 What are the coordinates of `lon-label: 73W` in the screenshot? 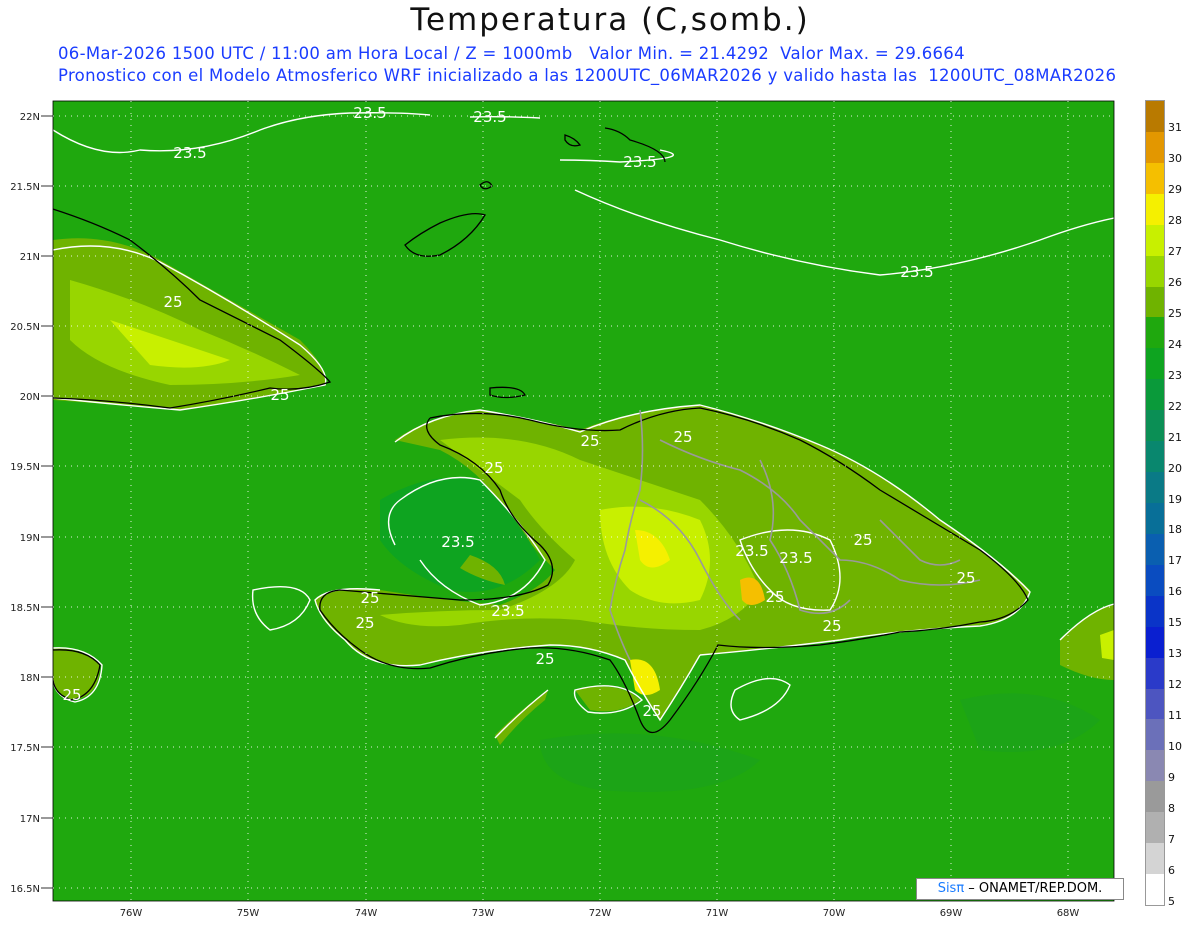 It's located at (483, 913).